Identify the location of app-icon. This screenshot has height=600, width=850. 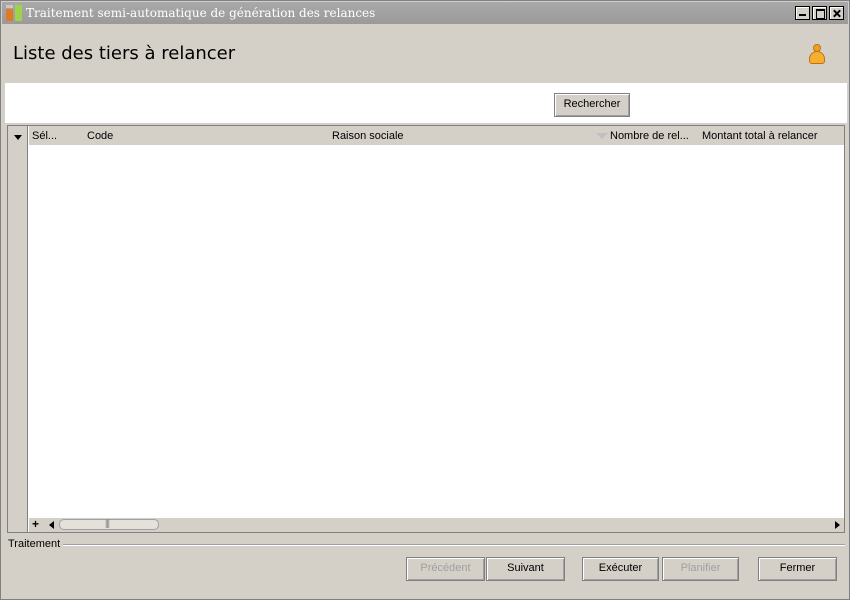
(14, 13).